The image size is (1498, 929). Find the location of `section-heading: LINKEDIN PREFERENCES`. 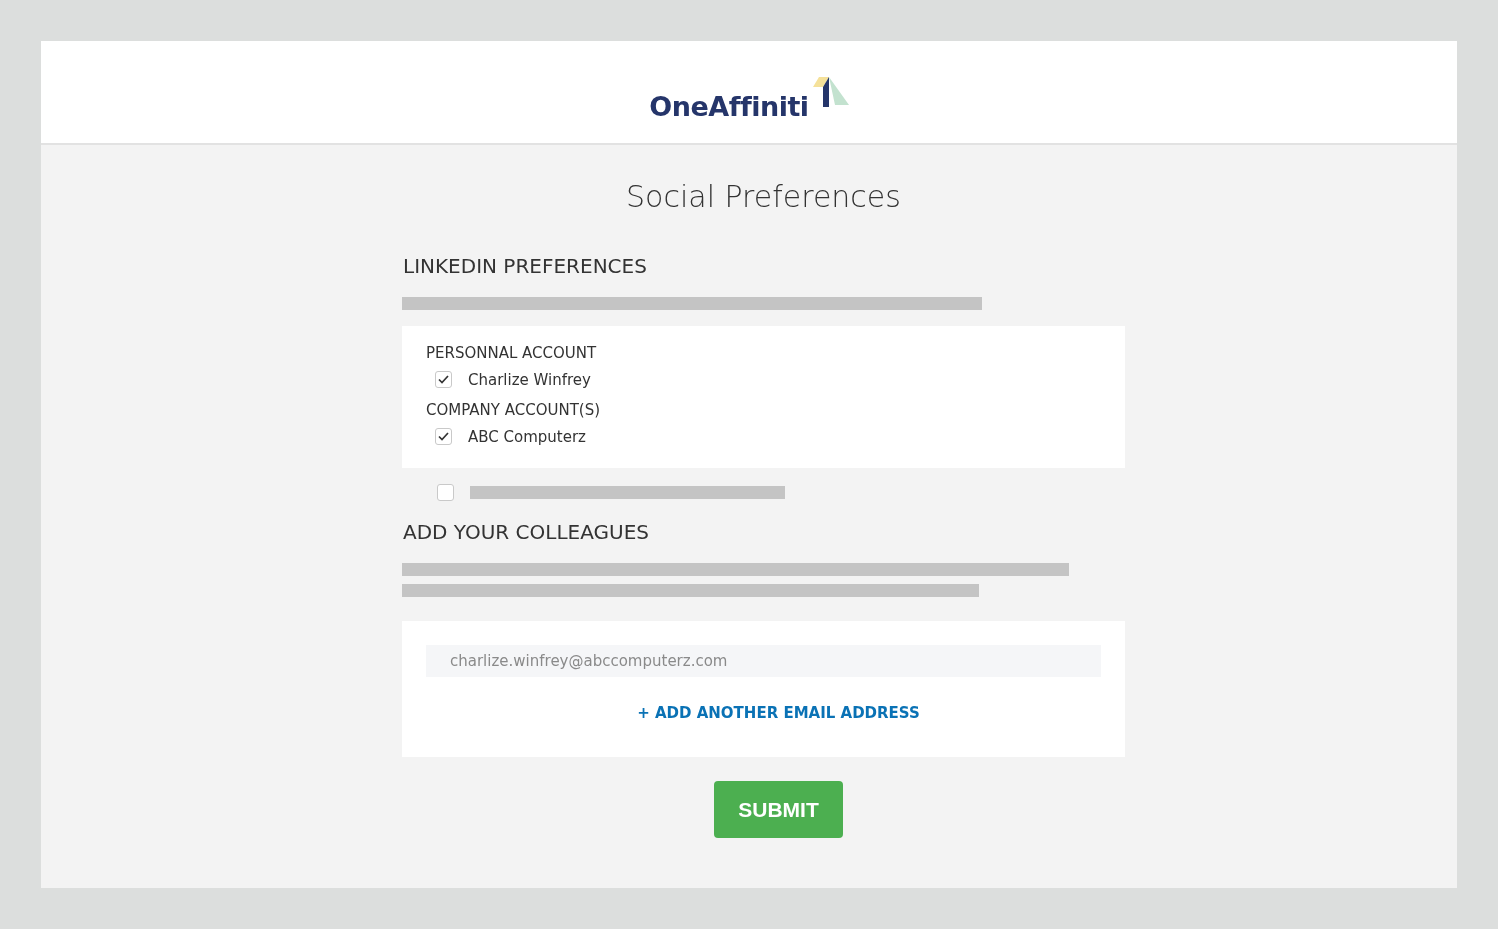

section-heading: LINKEDIN PREFERENCES is located at coordinates (525, 266).